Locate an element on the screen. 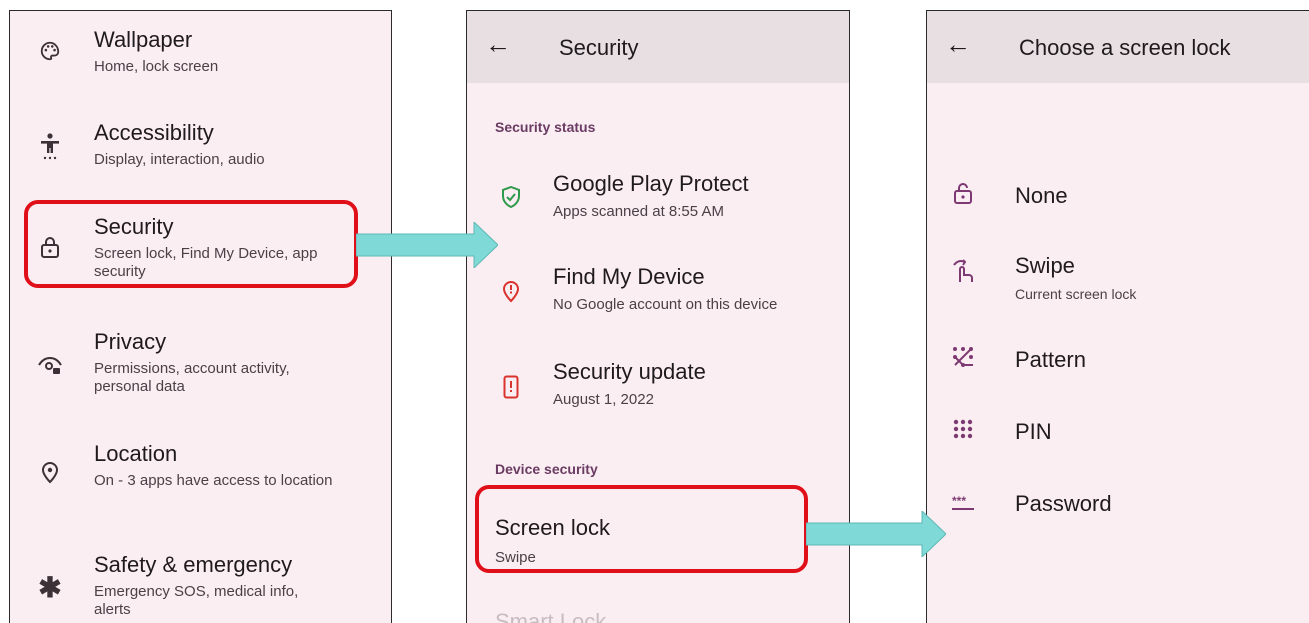 This screenshot has height=623, width=1309. arrow-to-chooser-icon is located at coordinates (876, 534).